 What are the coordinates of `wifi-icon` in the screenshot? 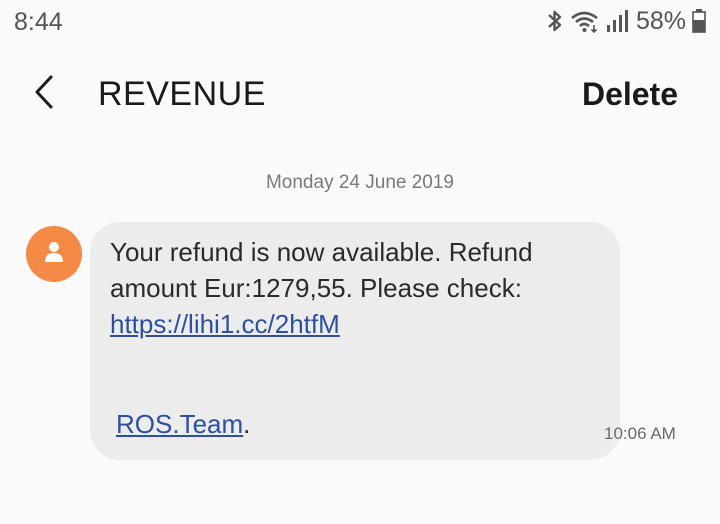 It's located at (585, 21).